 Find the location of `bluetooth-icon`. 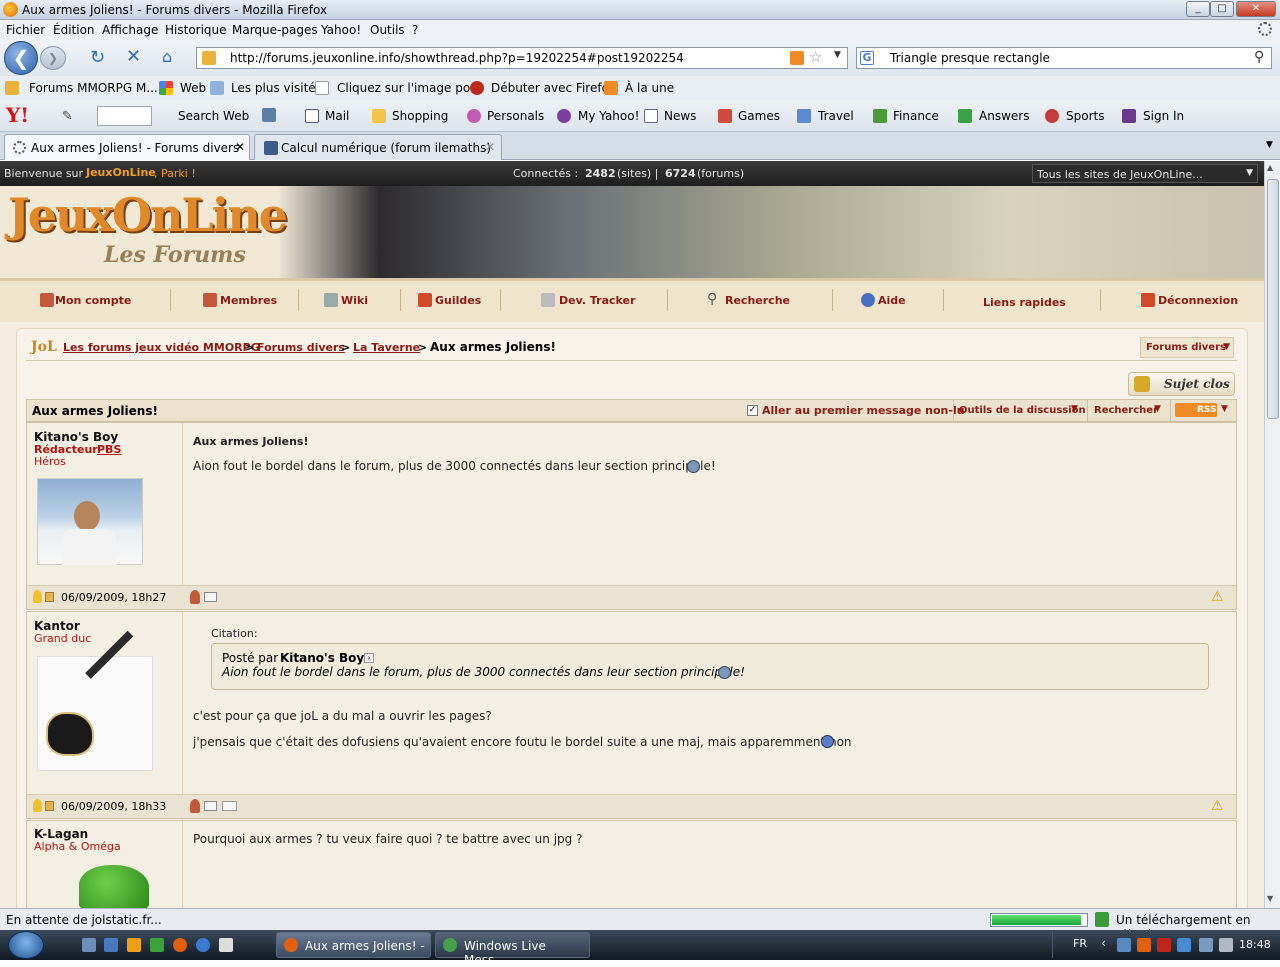

bluetooth-icon is located at coordinates (1184, 945).